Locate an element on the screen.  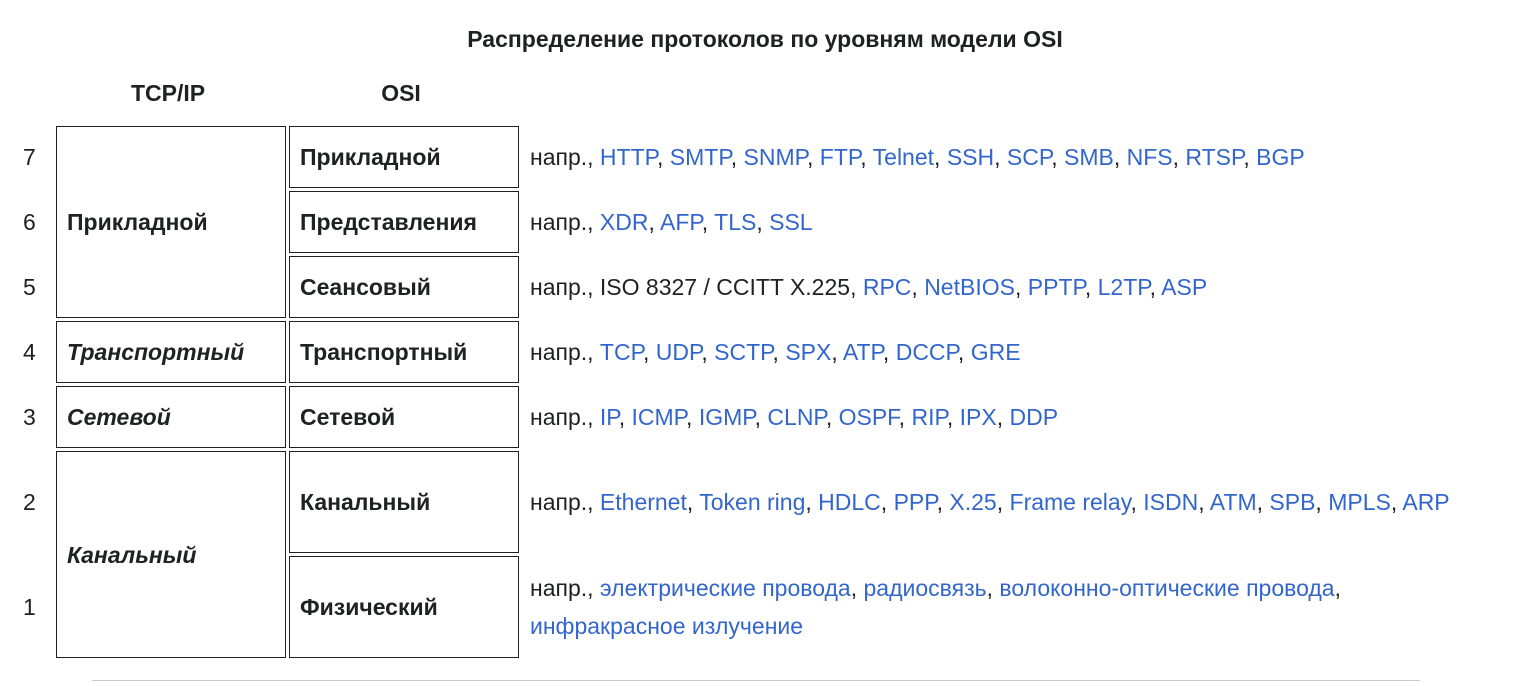
protocol-link: SMB is located at coordinates (1089, 157).